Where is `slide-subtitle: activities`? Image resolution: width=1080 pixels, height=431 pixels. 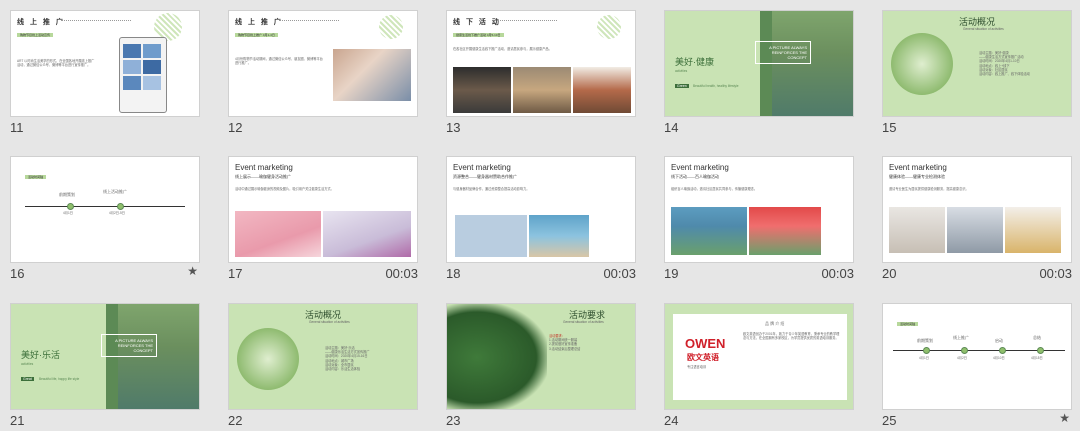 slide-subtitle: activities is located at coordinates (27, 364).